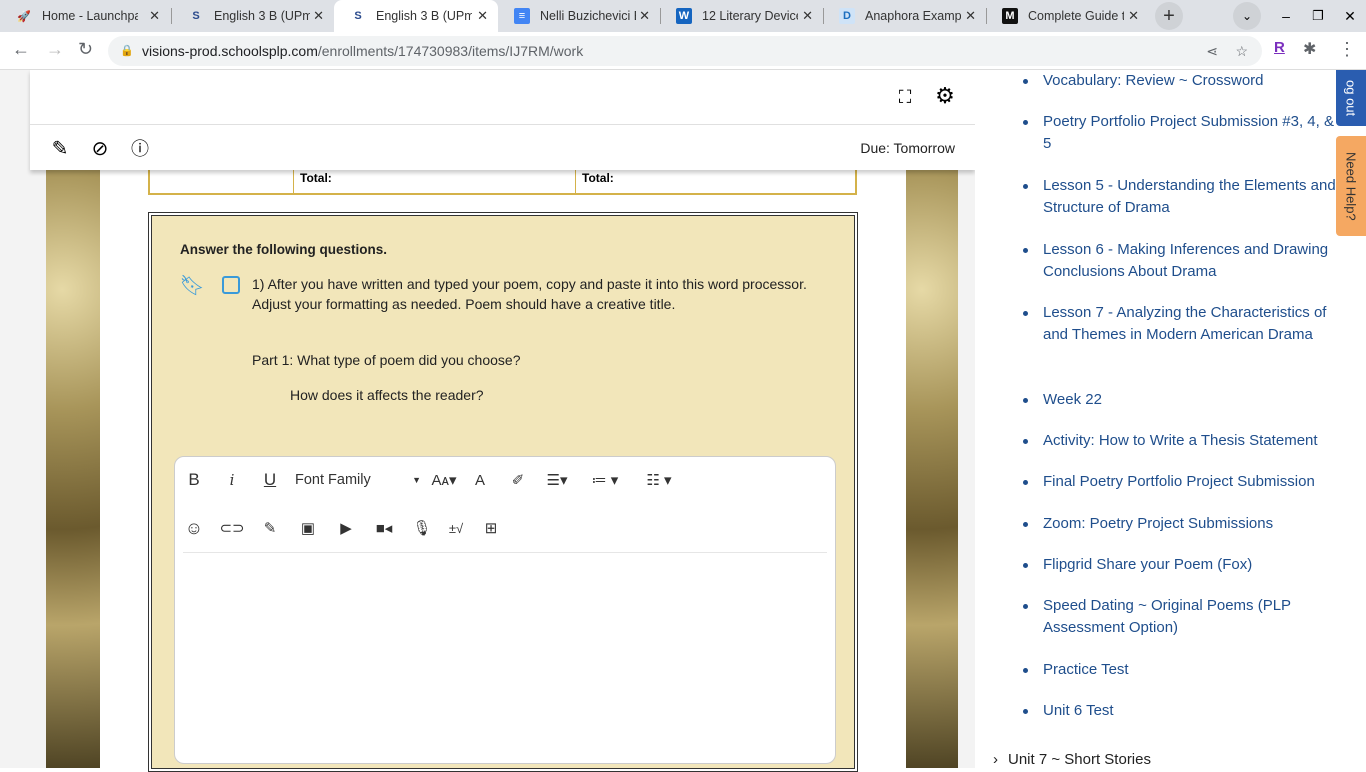  I want to click on due-date: Due: Tomorrow, so click(907, 148).